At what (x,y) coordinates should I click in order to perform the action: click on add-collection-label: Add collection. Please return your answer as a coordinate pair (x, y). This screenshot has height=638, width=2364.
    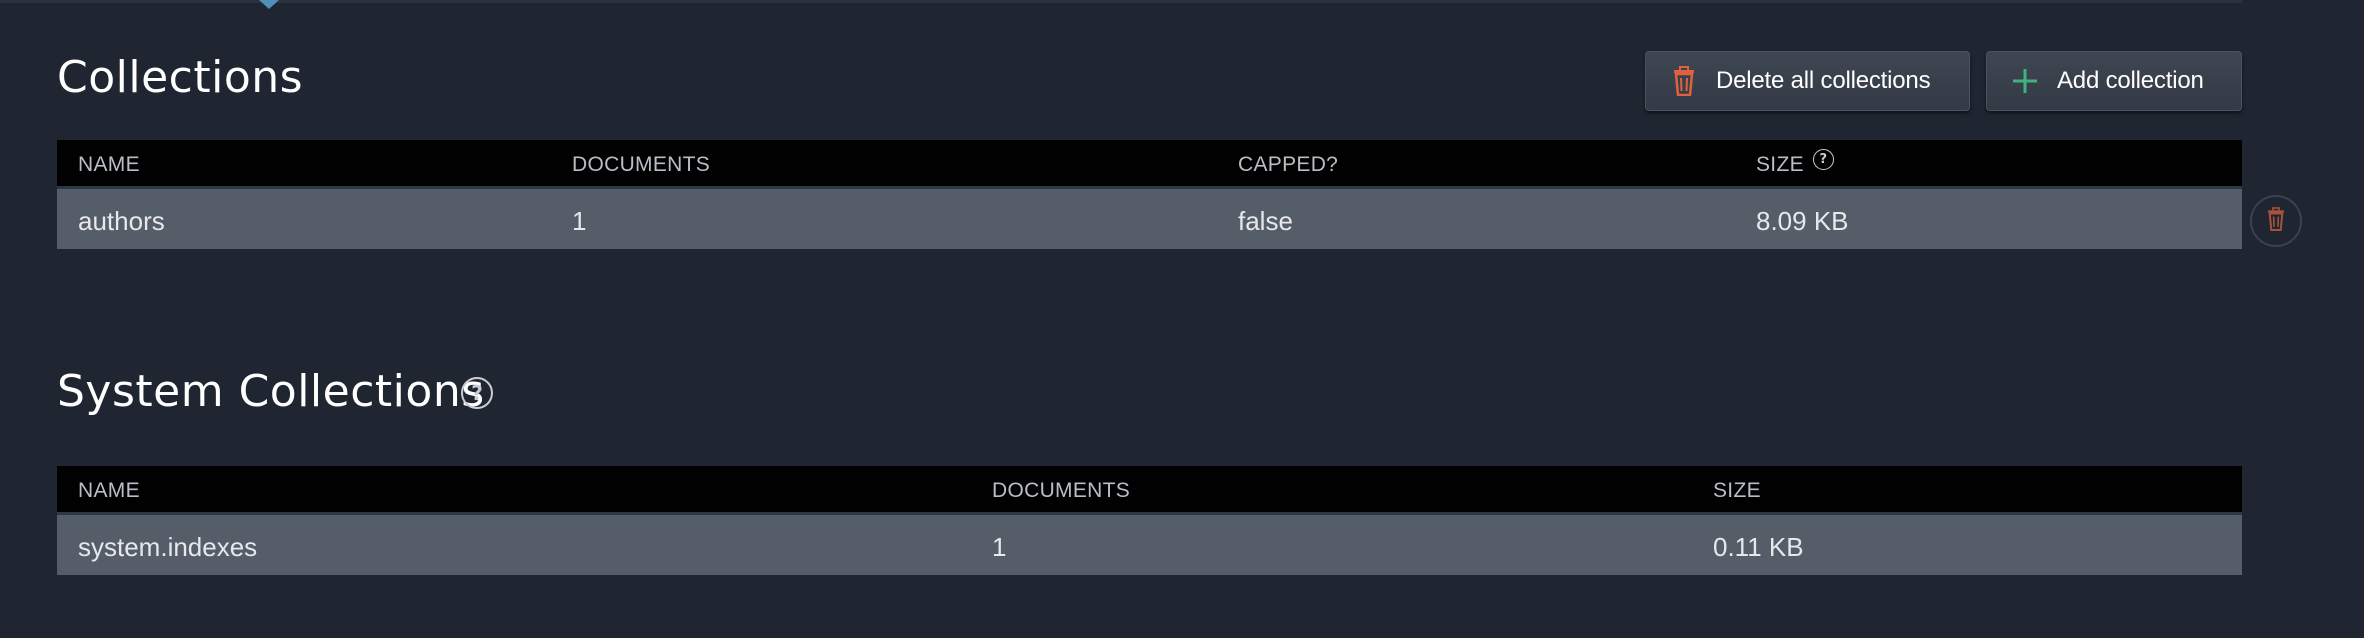
    Looking at the image, I should click on (2130, 80).